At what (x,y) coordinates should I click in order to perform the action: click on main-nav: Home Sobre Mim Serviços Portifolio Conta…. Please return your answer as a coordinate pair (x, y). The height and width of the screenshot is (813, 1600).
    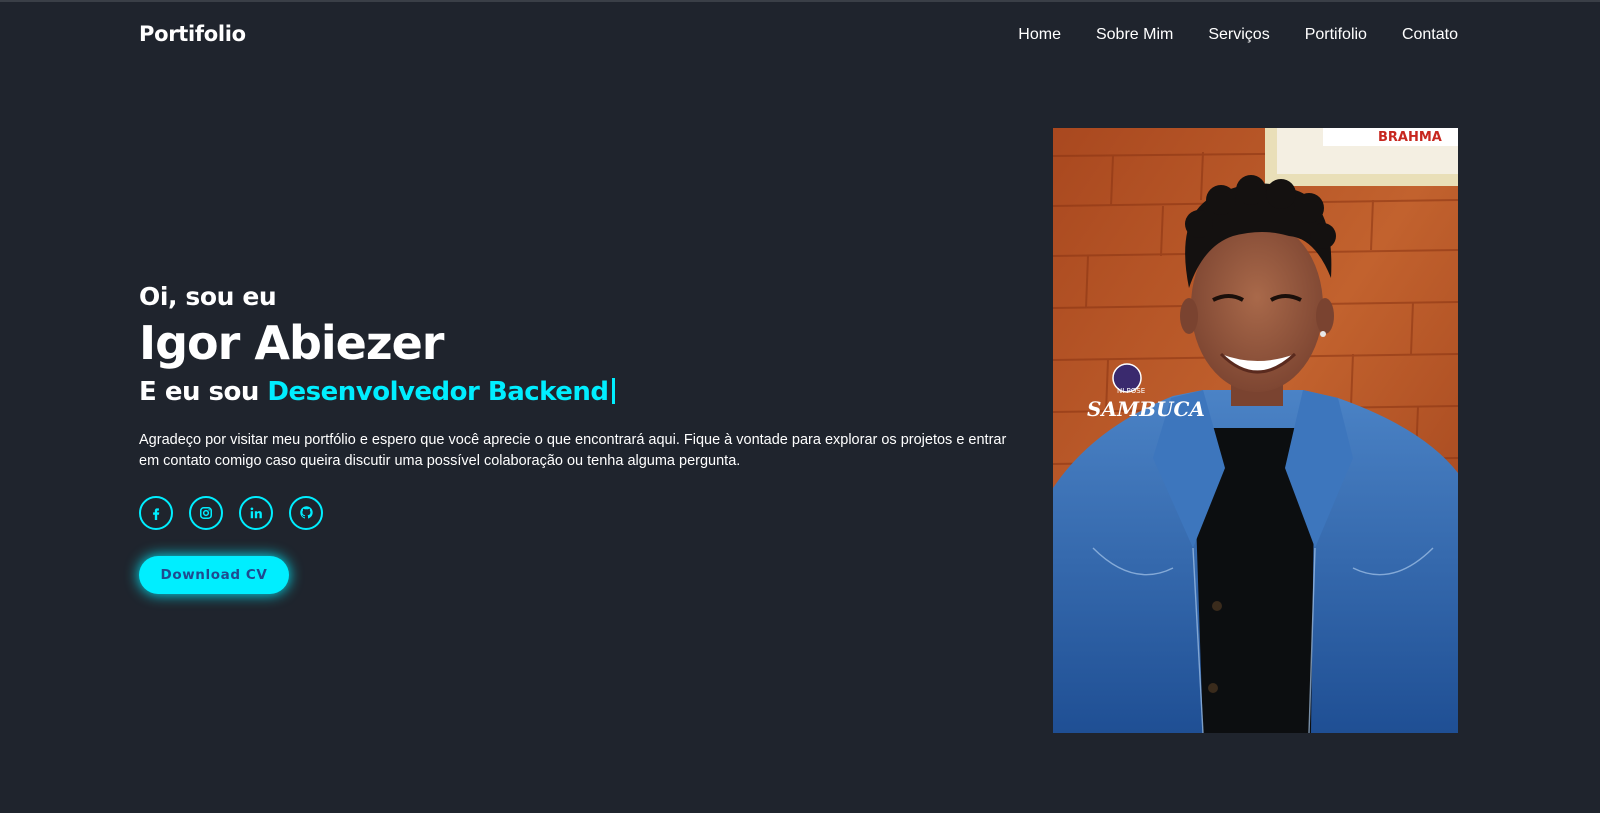
    Looking at the image, I should click on (1238, 35).